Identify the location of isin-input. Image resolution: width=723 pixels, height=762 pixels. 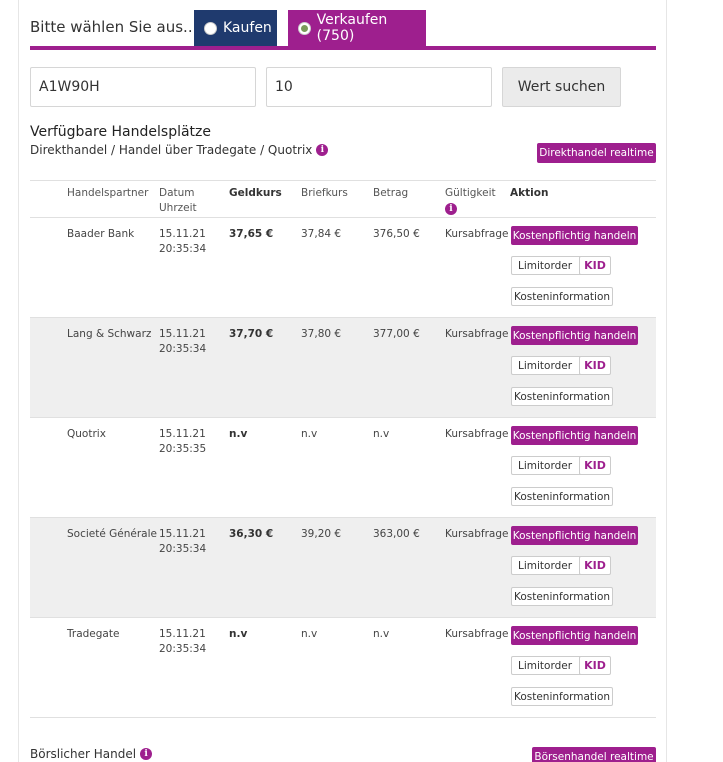
(143, 87).